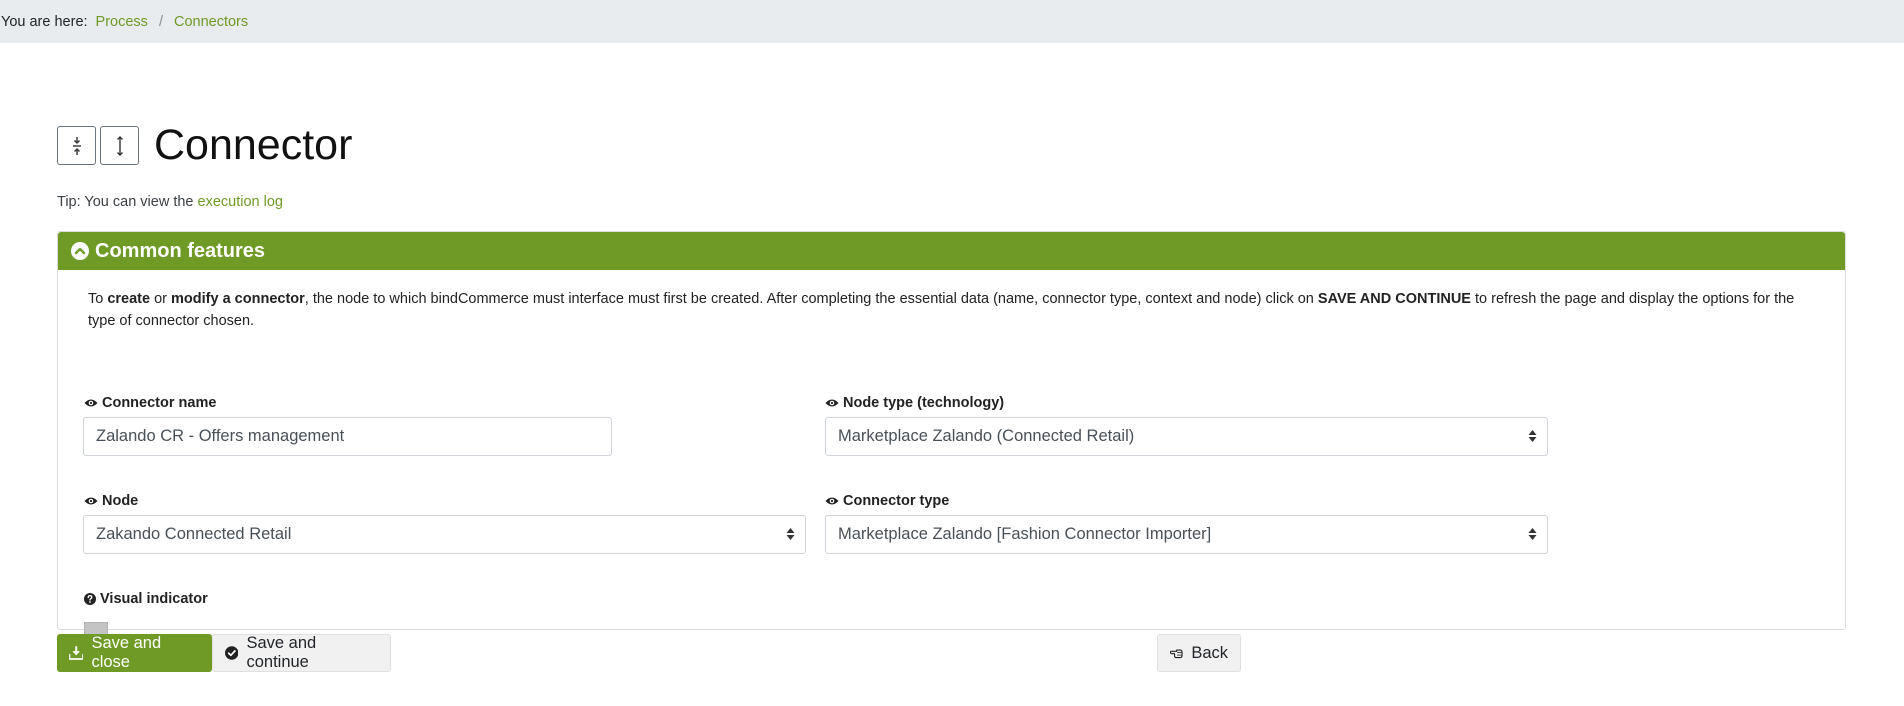 This screenshot has width=1904, height=706. What do you see at coordinates (347, 436) in the screenshot?
I see `connector-name-input: Zalando CR - Offers management` at bounding box center [347, 436].